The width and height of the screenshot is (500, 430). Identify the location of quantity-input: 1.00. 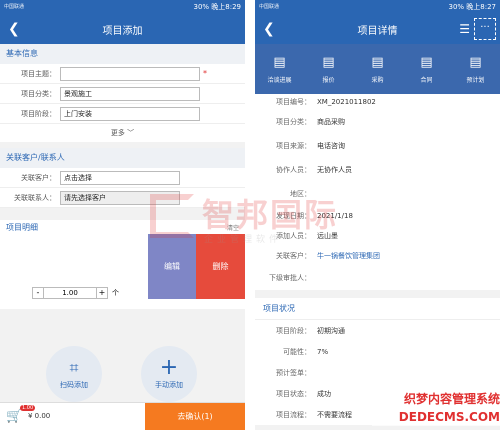
(70, 293).